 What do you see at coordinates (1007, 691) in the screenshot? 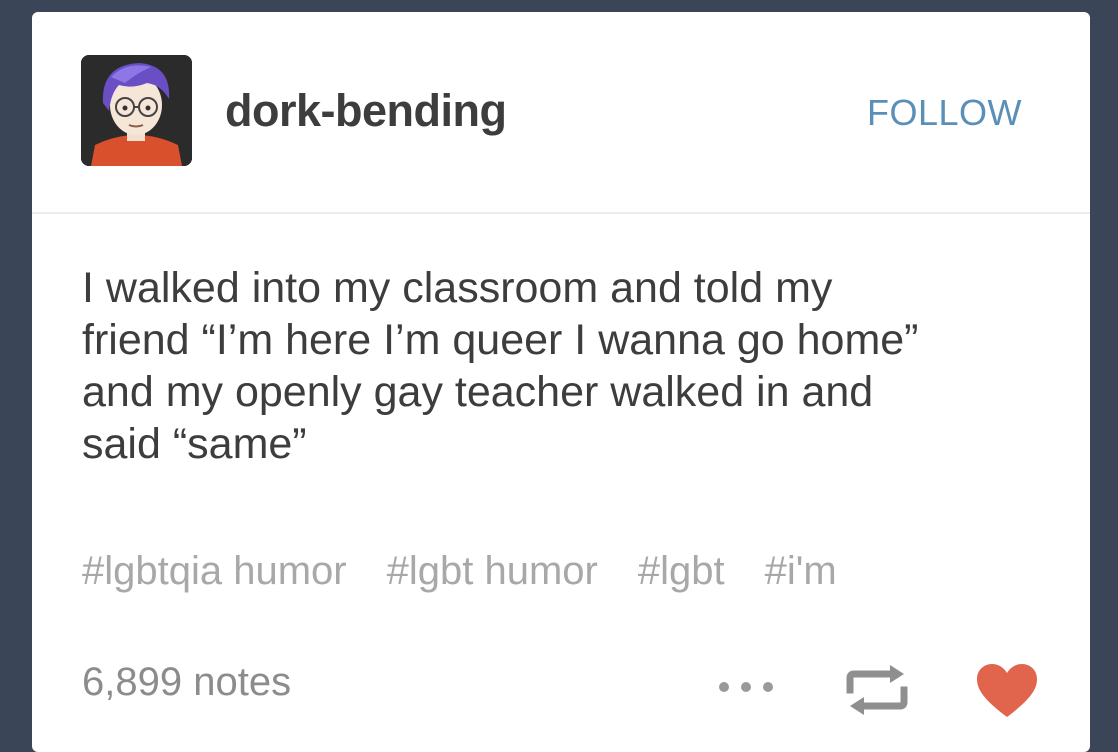
I see `heart-icon` at bounding box center [1007, 691].